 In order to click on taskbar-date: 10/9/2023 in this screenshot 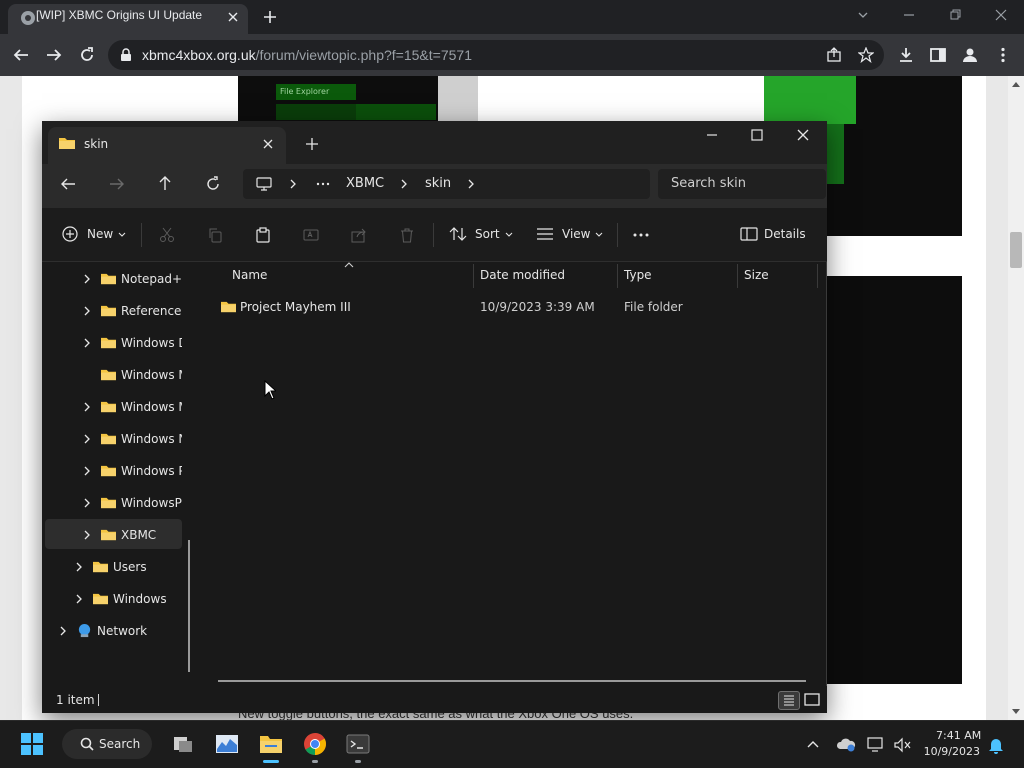, I will do `click(951, 751)`.